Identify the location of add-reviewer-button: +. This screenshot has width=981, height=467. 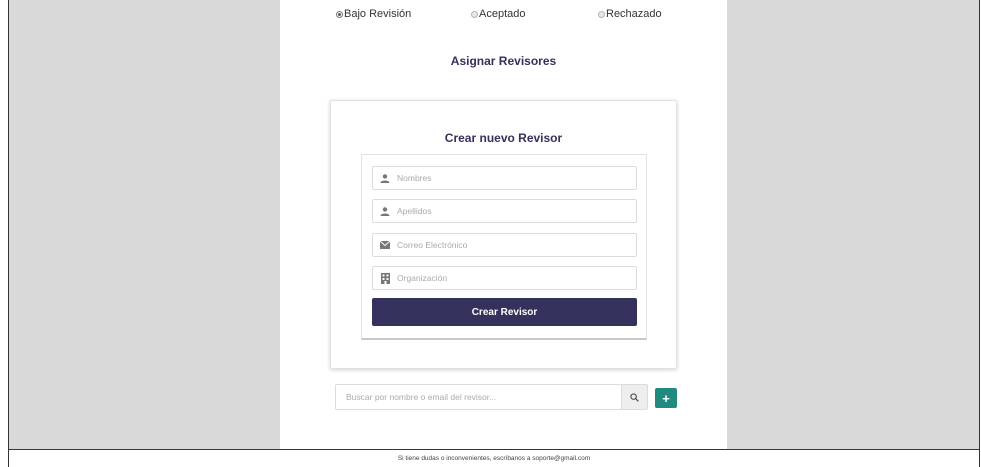
(666, 398).